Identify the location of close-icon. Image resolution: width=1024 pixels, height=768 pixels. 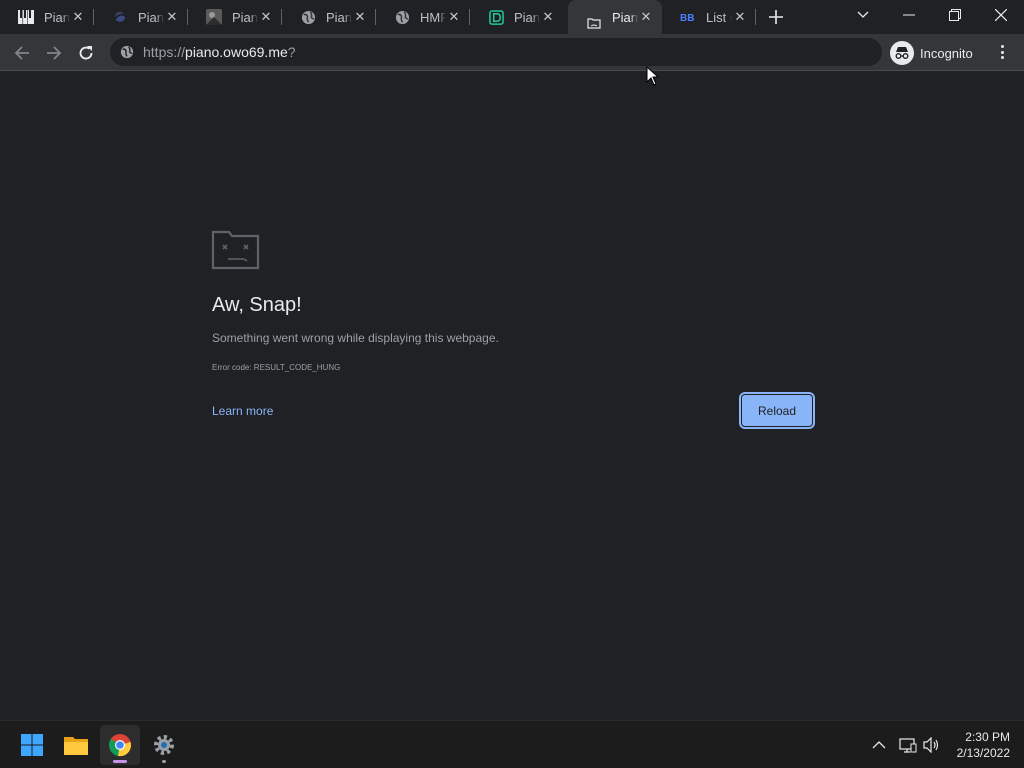
(1001, 15).